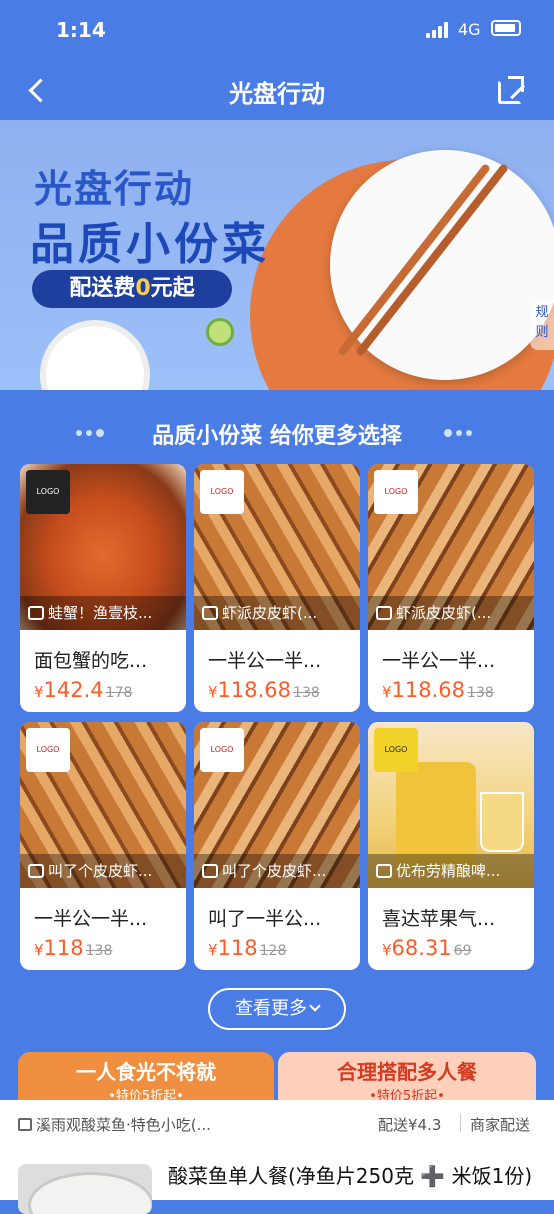 This screenshot has width=554, height=1214. What do you see at coordinates (315, 1006) in the screenshot?
I see `chevron-down-icon` at bounding box center [315, 1006].